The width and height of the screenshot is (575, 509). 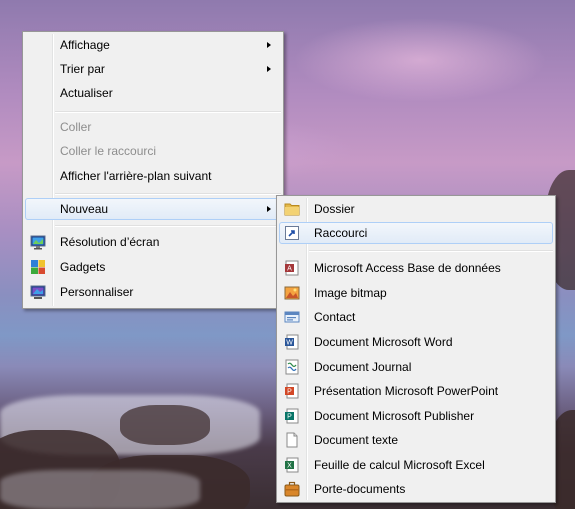 What do you see at coordinates (108, 151) in the screenshot?
I see `menu-item-label: Coller le raccourci` at bounding box center [108, 151].